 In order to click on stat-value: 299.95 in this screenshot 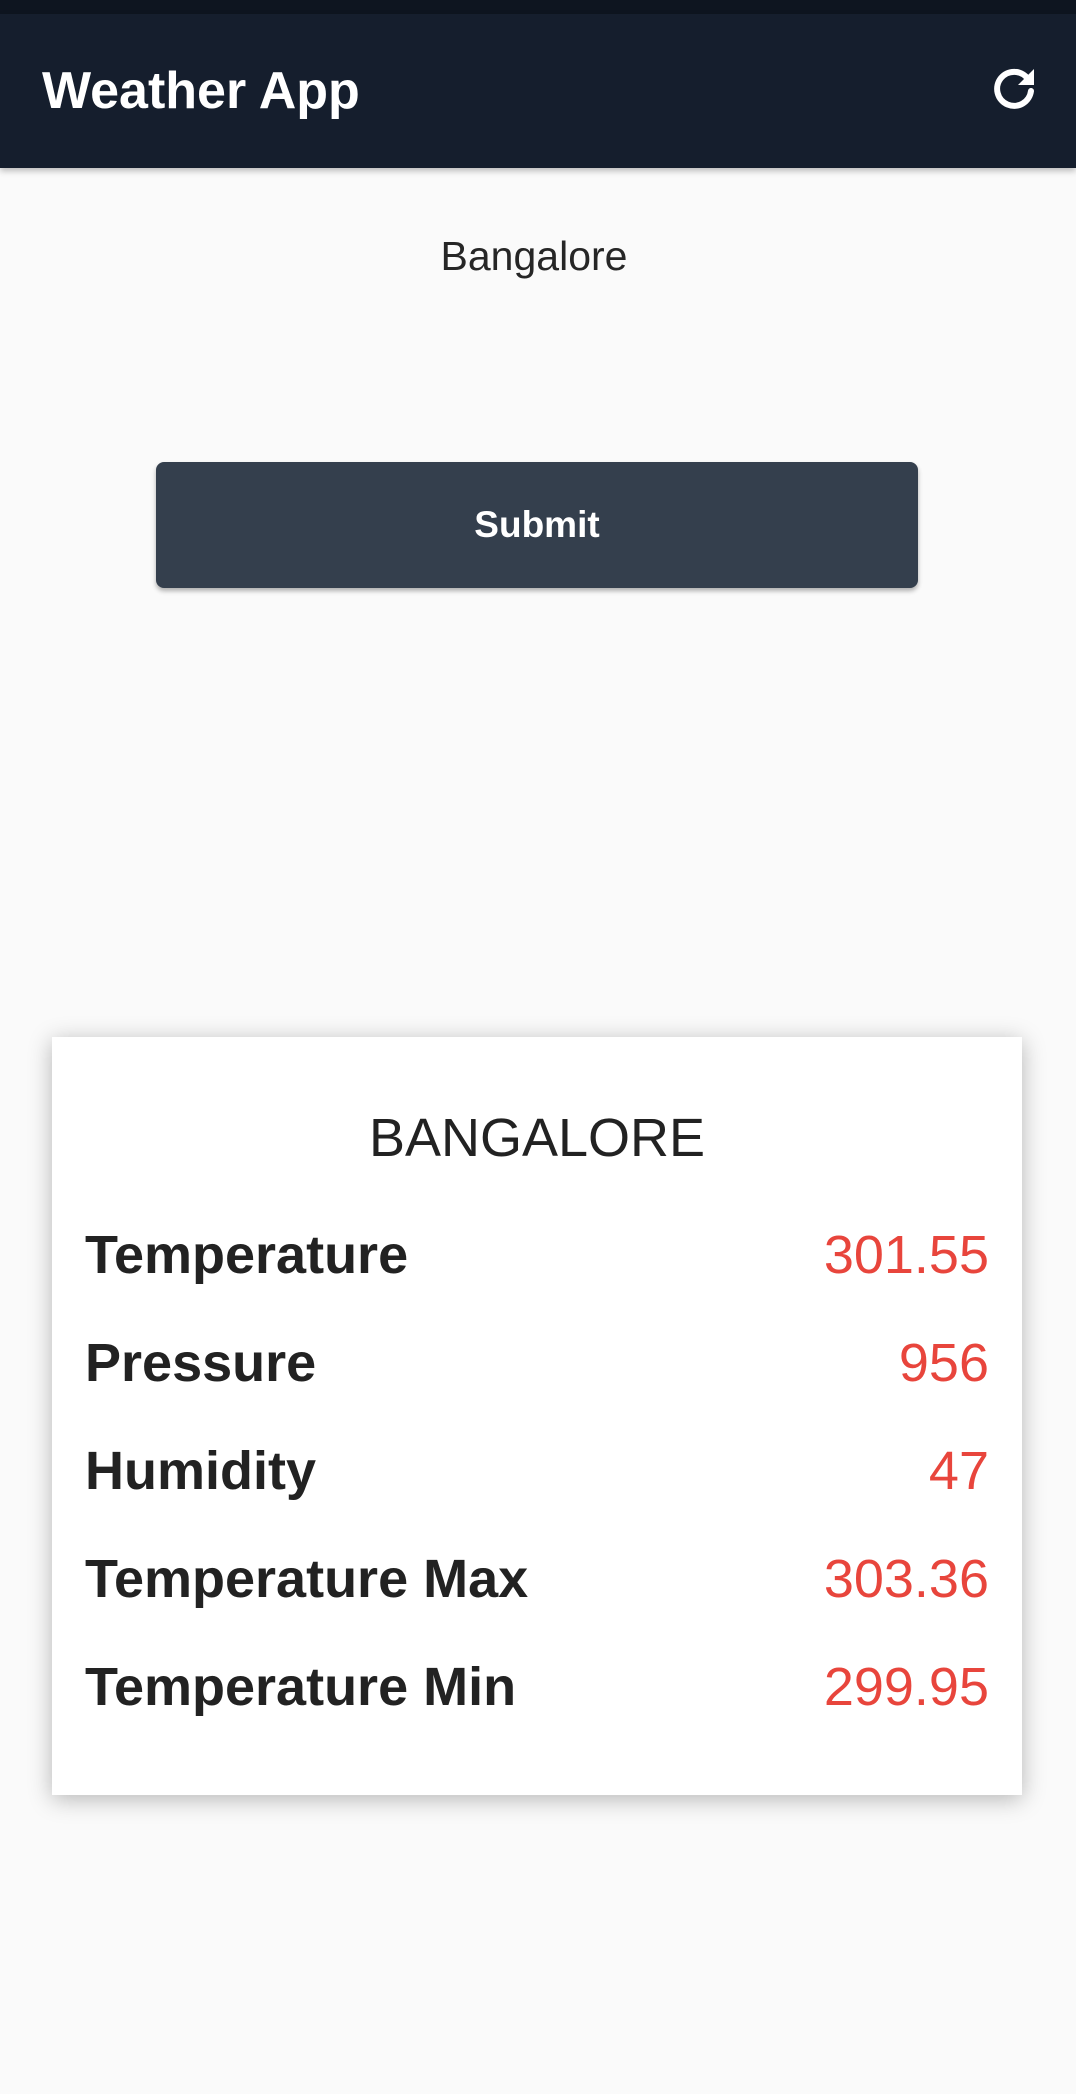, I will do `click(906, 1687)`.